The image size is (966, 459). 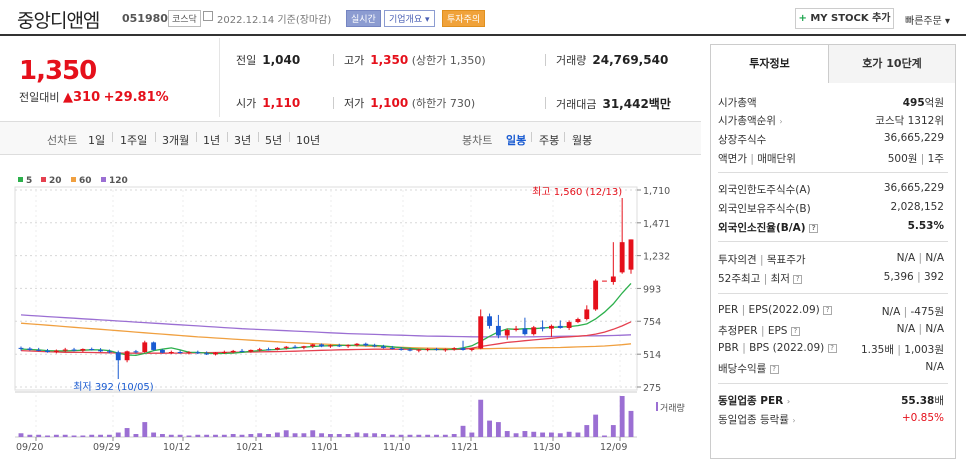 What do you see at coordinates (62, 140) in the screenshot?
I see `line-chart-label: 선차트` at bounding box center [62, 140].